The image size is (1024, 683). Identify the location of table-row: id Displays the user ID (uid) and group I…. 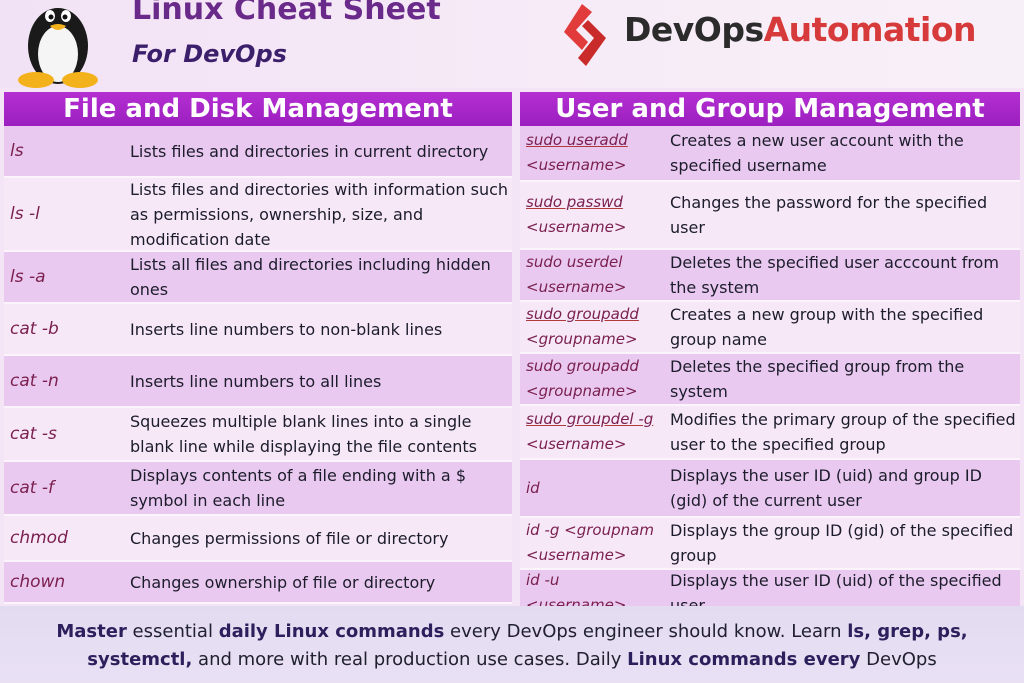
(770, 489).